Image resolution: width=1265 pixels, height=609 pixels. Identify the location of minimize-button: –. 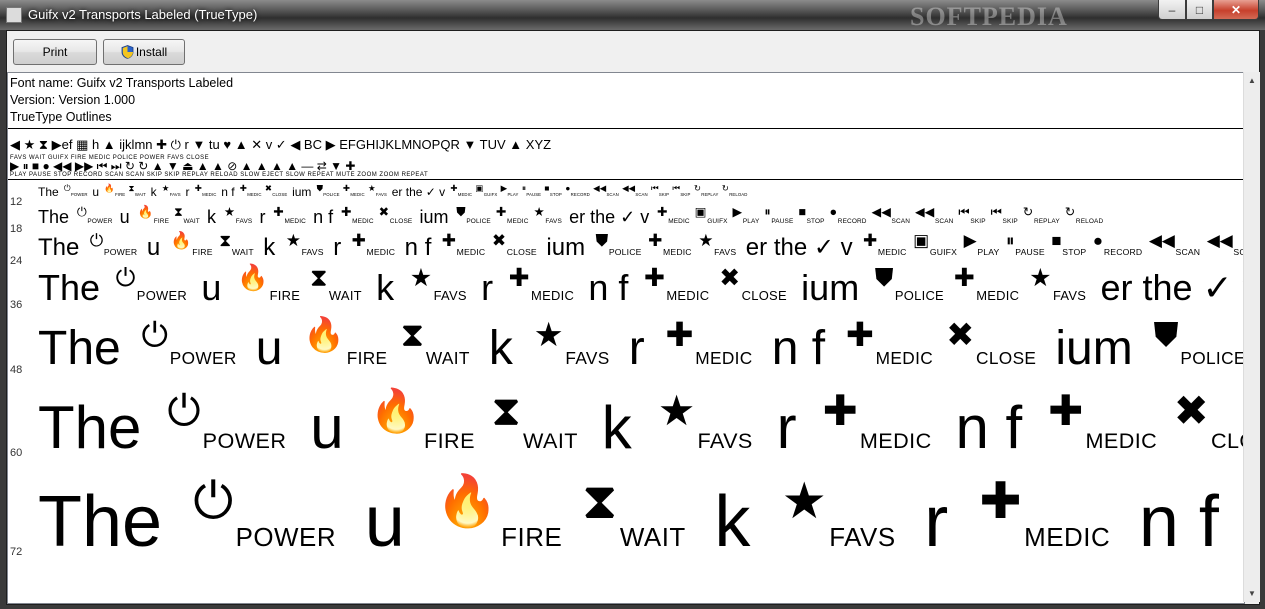
(1172, 10).